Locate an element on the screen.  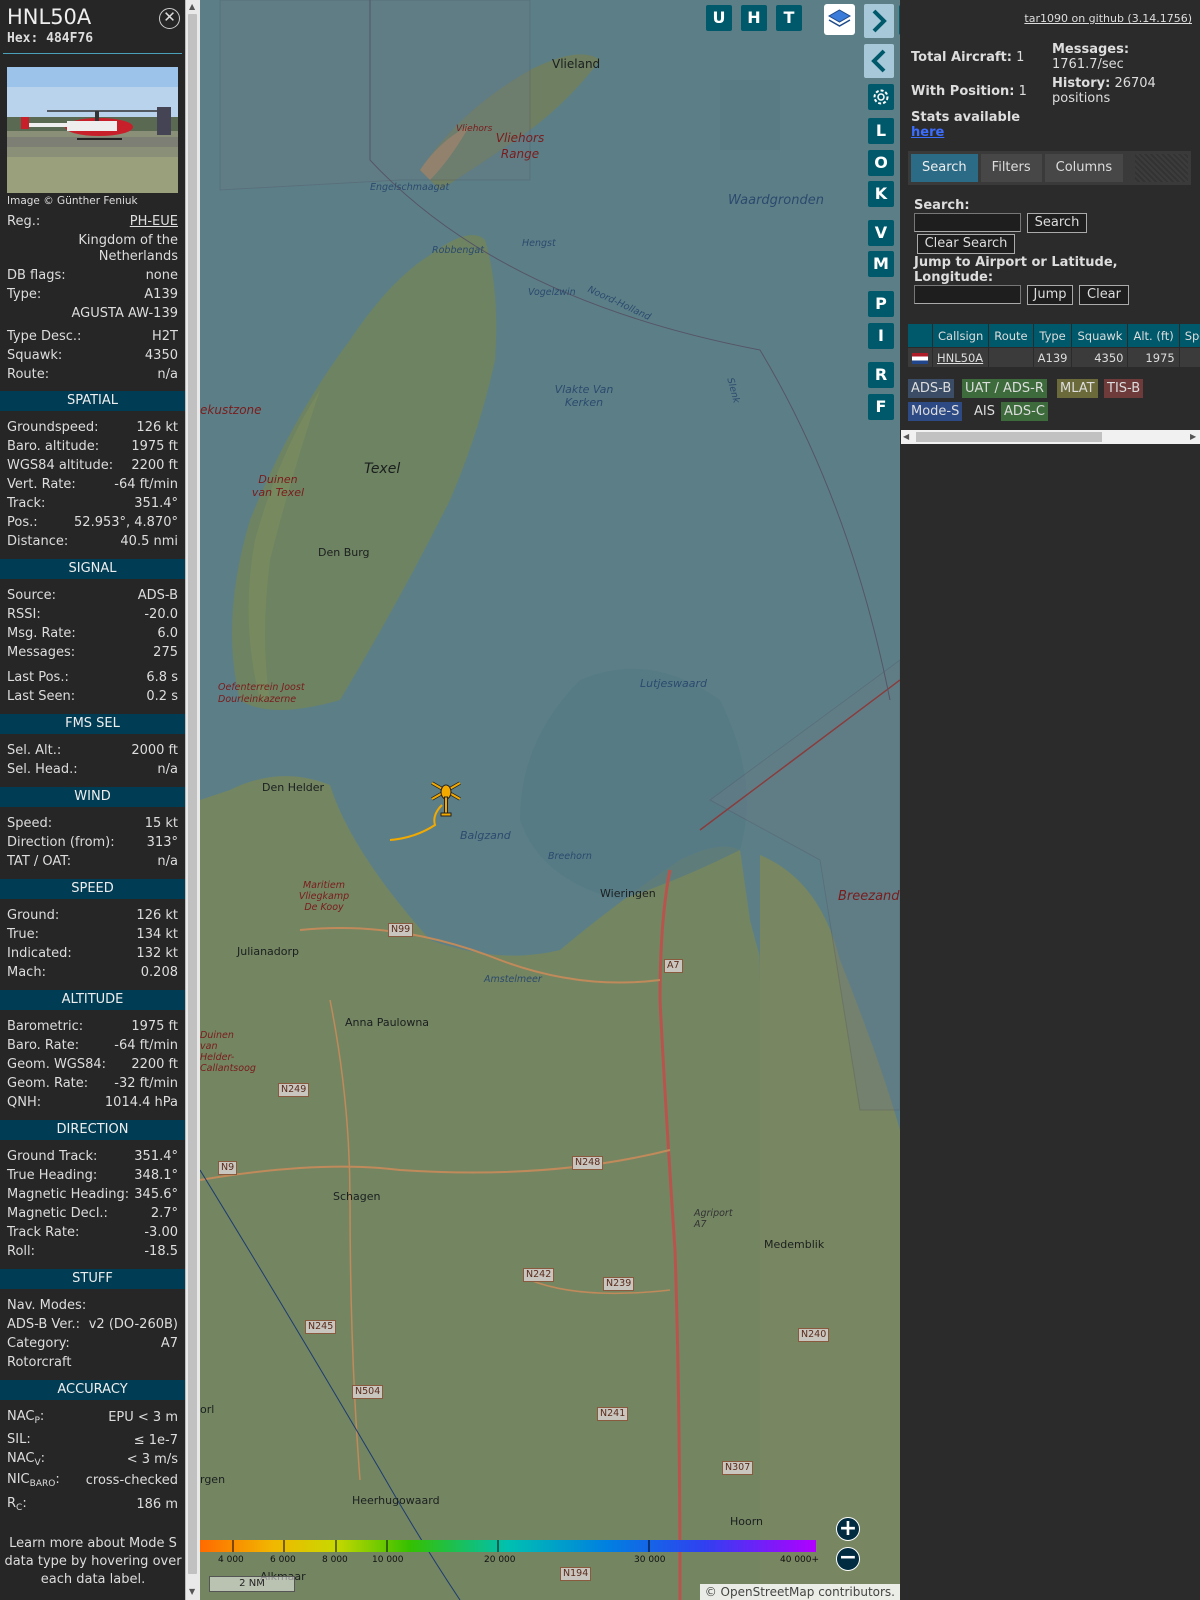
signal-label: Last Seen: is located at coordinates (41, 696).